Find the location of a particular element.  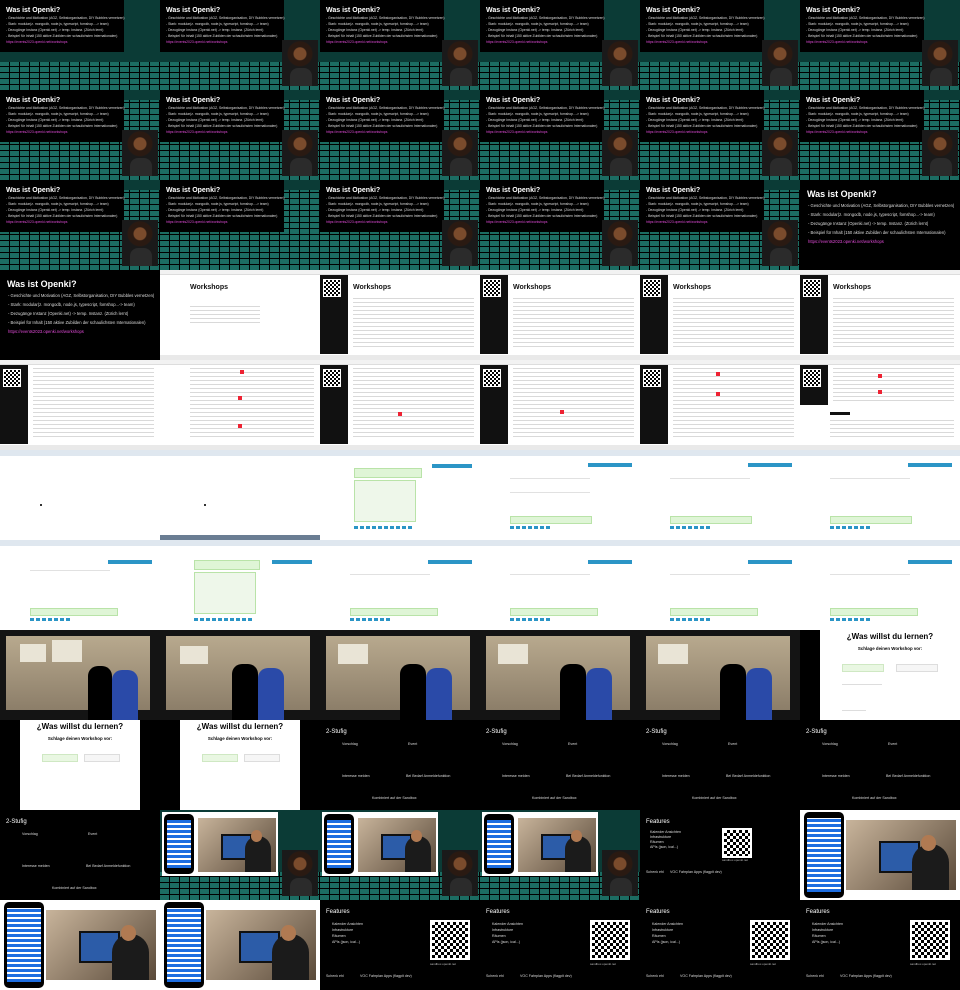

lernen-title: ¿Was willst du lernen? is located at coordinates (890, 636).